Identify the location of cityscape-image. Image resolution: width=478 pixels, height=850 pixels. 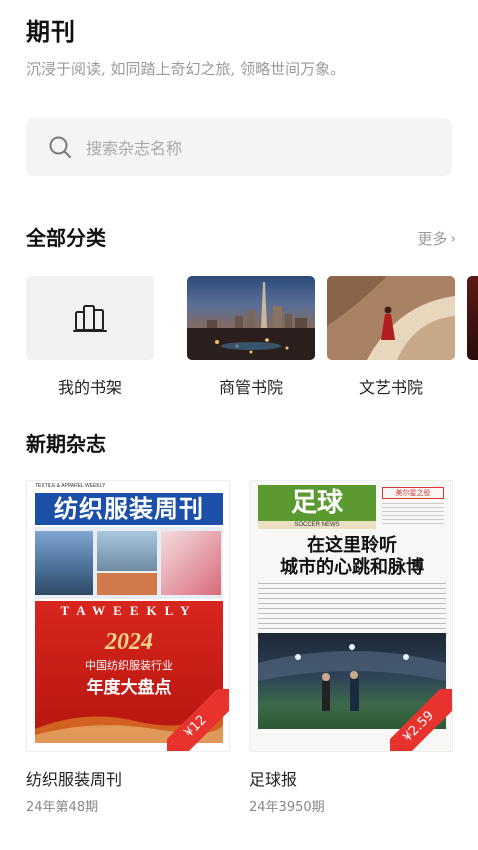
(251, 321).